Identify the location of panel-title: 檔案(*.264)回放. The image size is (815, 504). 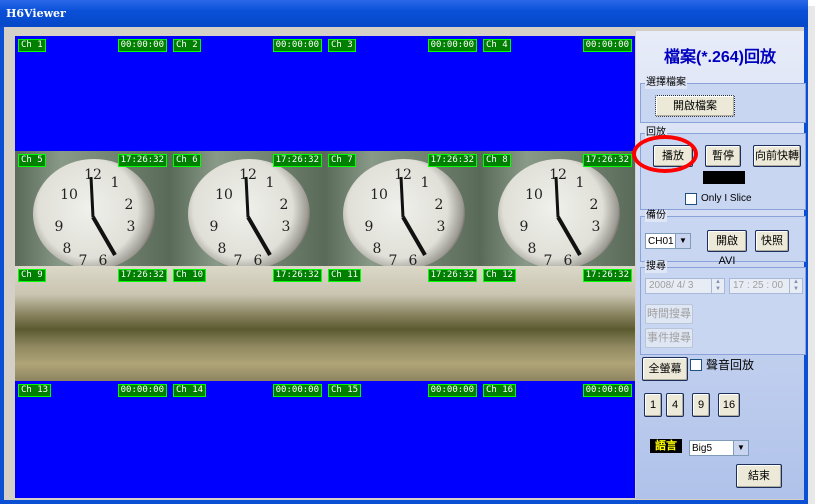
(720, 57).